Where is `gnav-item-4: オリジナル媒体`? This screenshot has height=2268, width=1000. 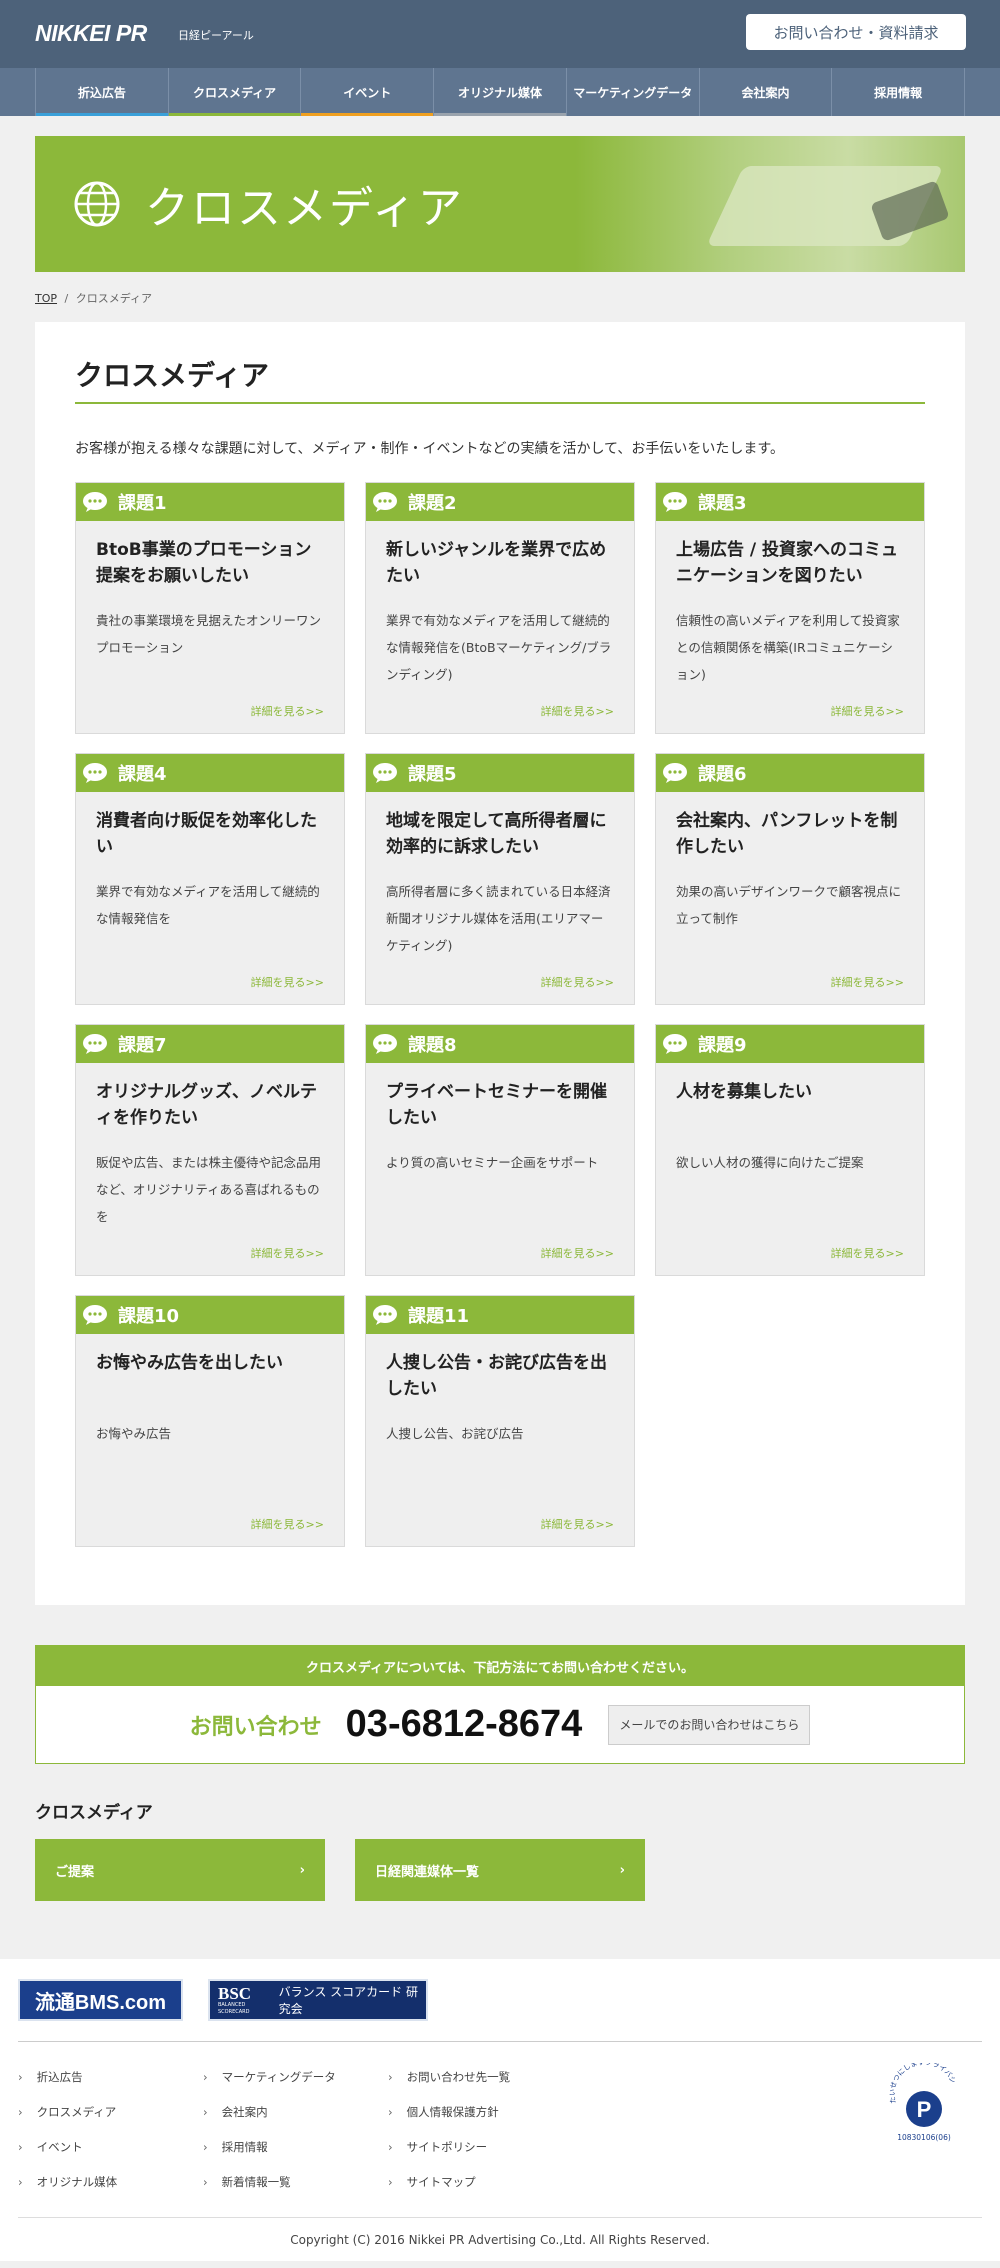 gnav-item-4: オリジナル媒体 is located at coordinates (500, 92).